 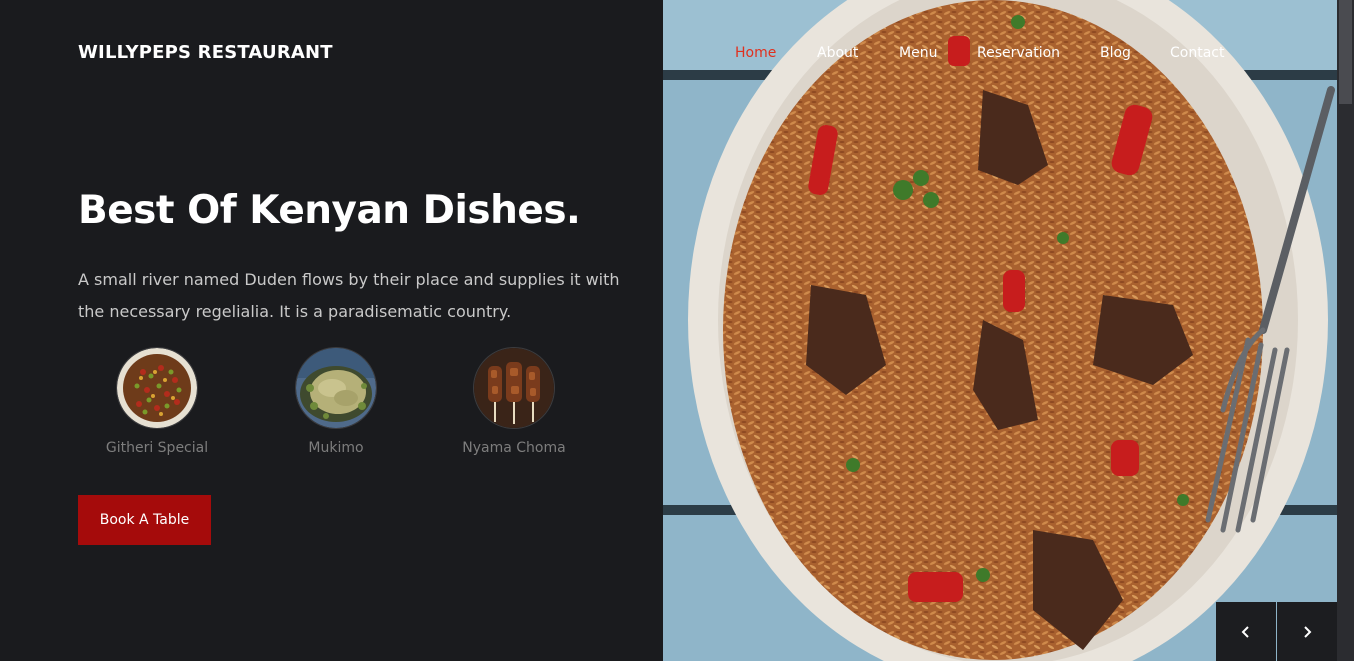 I want to click on prev-slide-button, so click(x=1246, y=631).